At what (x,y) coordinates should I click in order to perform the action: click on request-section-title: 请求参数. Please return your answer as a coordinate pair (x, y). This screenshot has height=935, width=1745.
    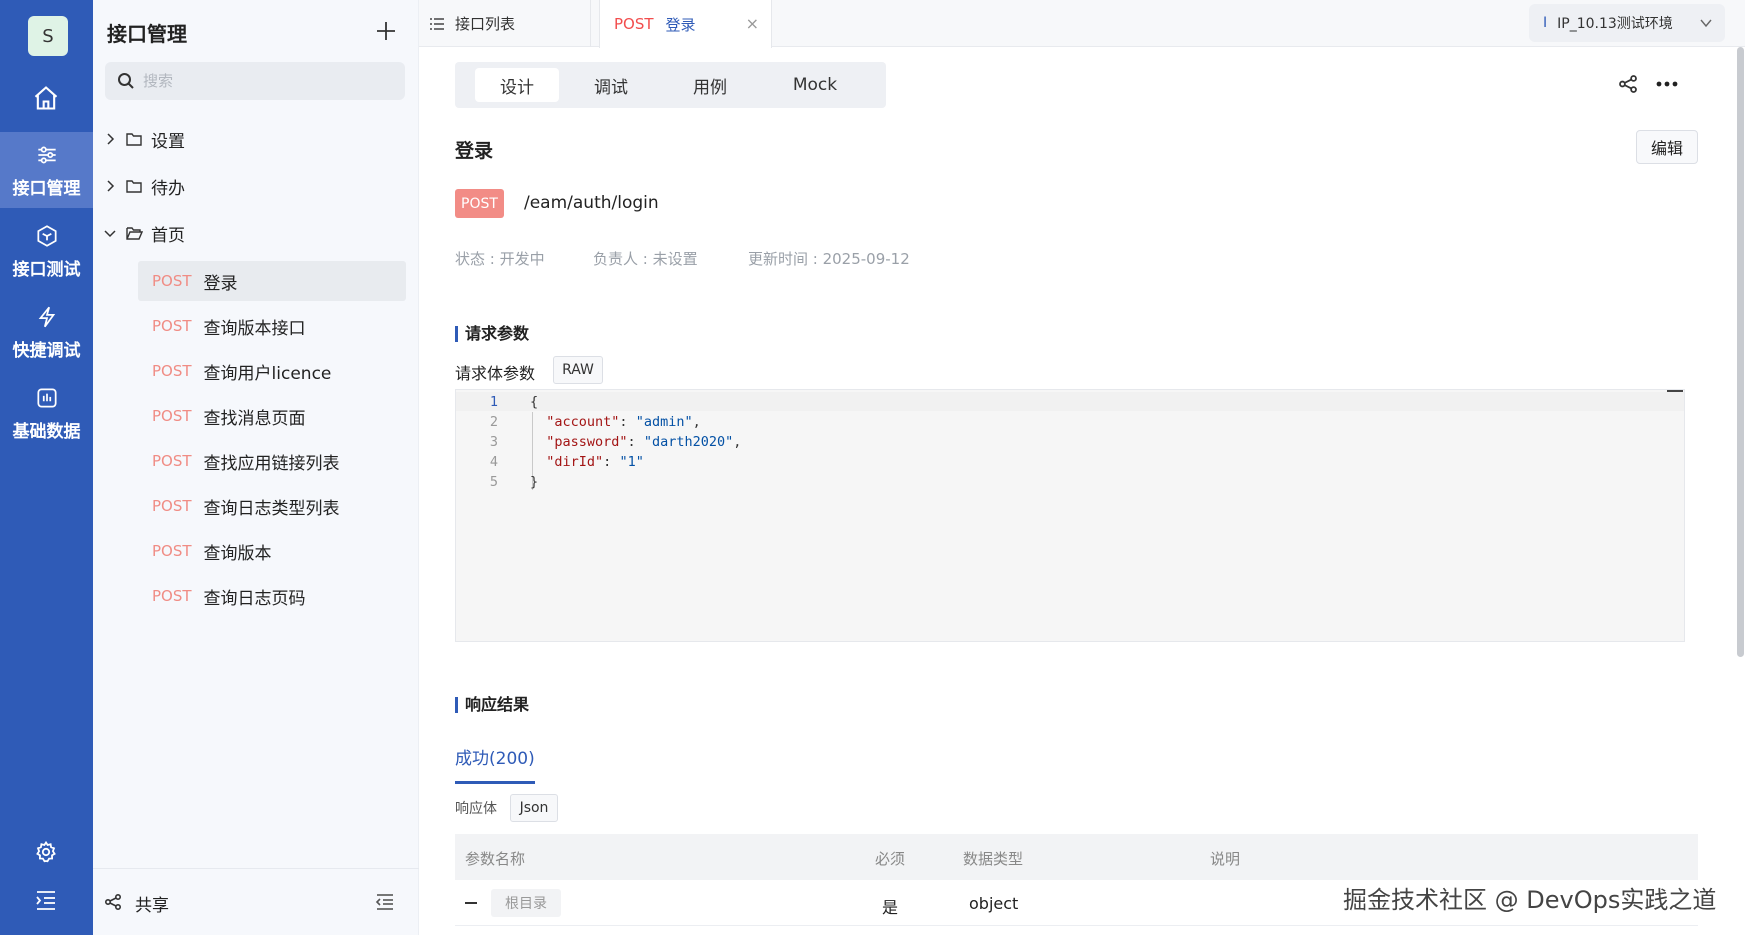
    Looking at the image, I should click on (492, 334).